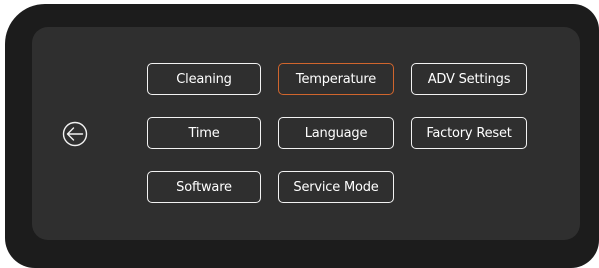 This screenshot has width=599, height=268. What do you see at coordinates (204, 133) in the screenshot?
I see `time-button: Time` at bounding box center [204, 133].